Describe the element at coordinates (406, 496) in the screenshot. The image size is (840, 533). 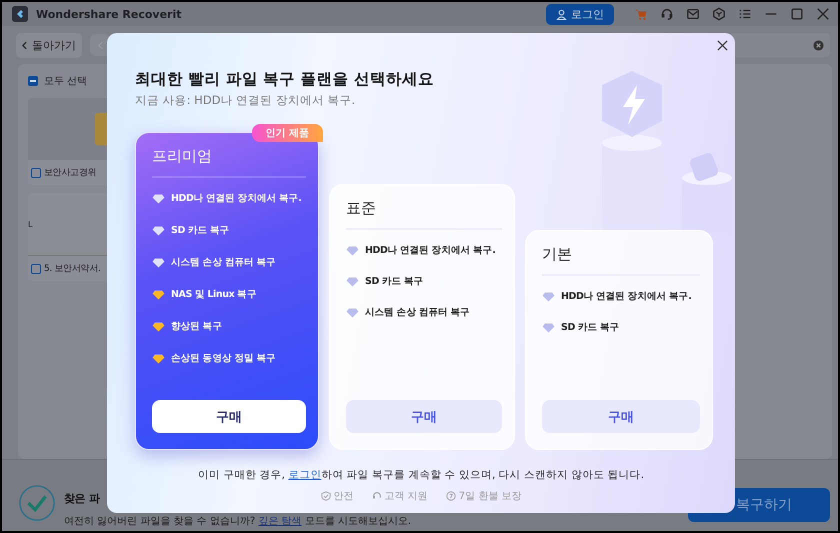
I see `assurance-label: 고객 지원` at that location.